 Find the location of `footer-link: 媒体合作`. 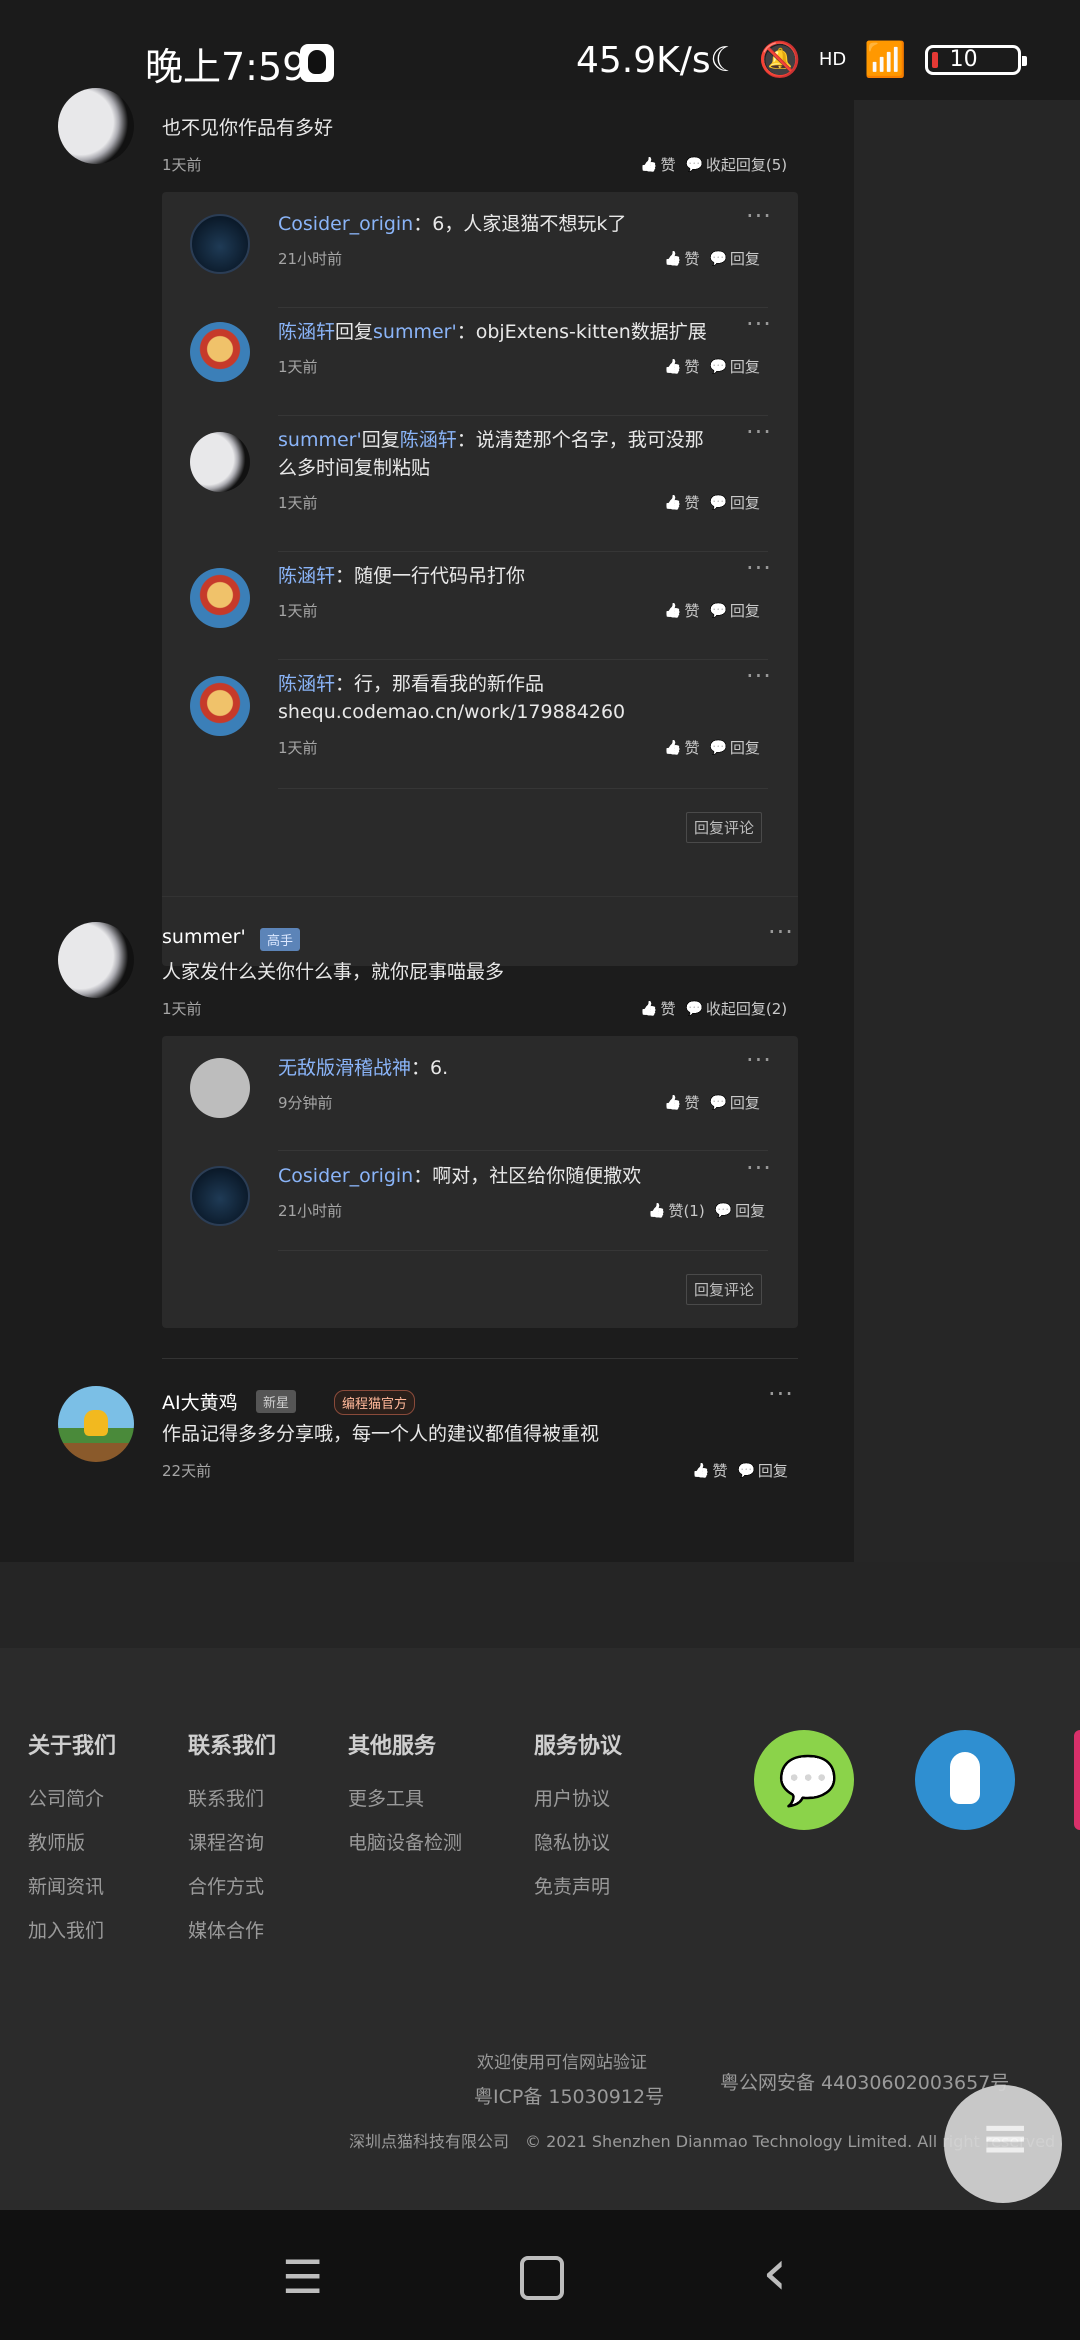

footer-link: 媒体合作 is located at coordinates (232, 1929).